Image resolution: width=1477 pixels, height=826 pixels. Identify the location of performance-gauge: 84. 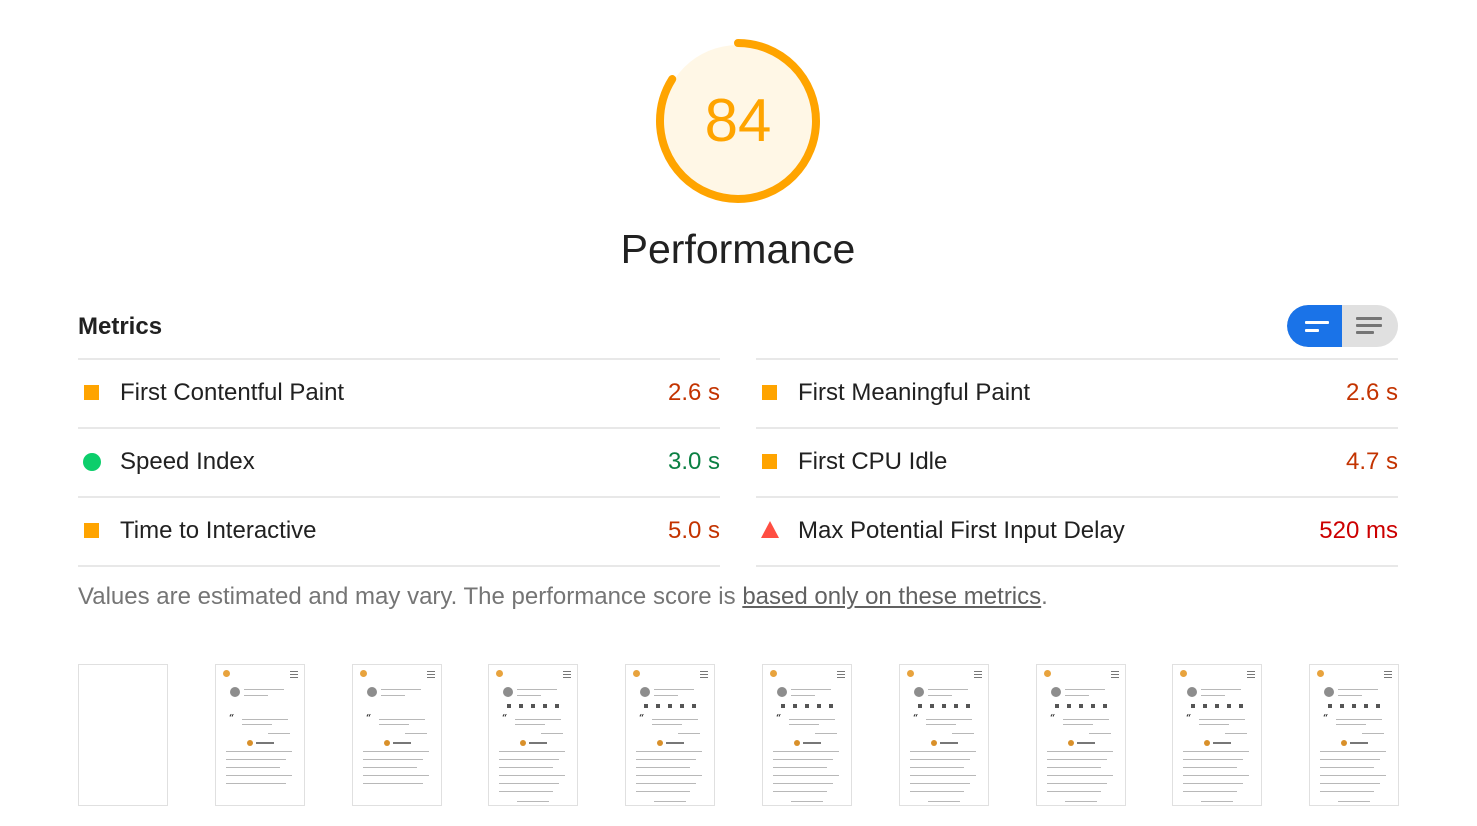
(738, 121).